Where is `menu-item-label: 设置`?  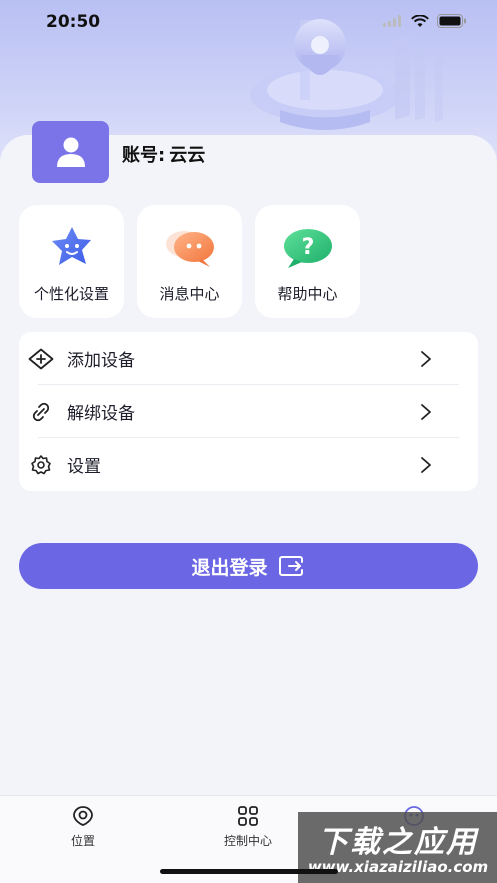 menu-item-label: 设置 is located at coordinates (84, 467).